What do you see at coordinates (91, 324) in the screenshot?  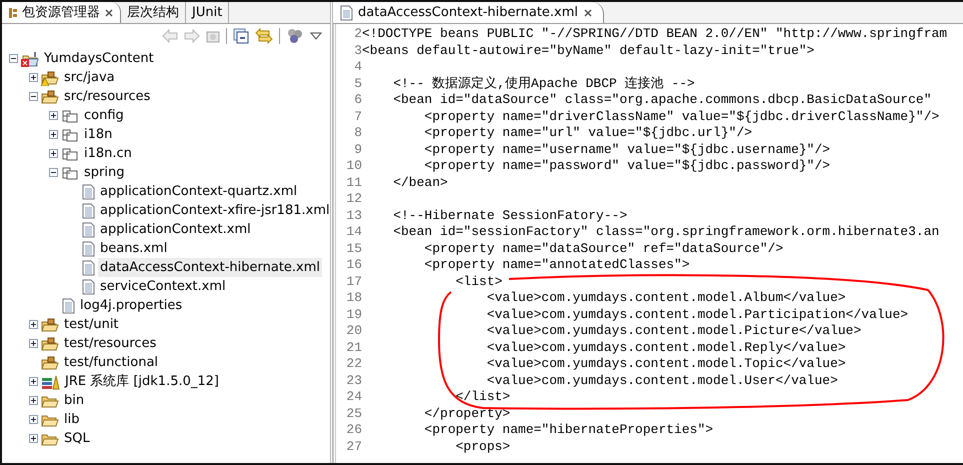 I see `tree-item: test/unit` at bounding box center [91, 324].